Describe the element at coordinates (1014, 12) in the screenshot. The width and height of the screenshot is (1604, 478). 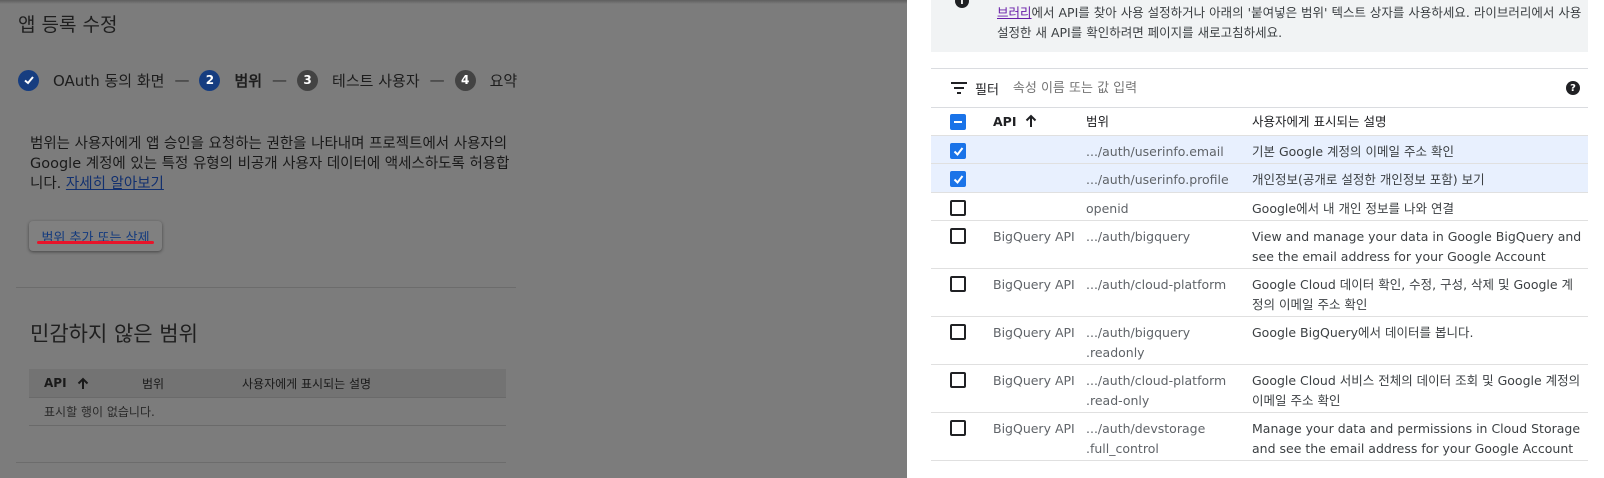
I see `library-link: 브러리` at that location.